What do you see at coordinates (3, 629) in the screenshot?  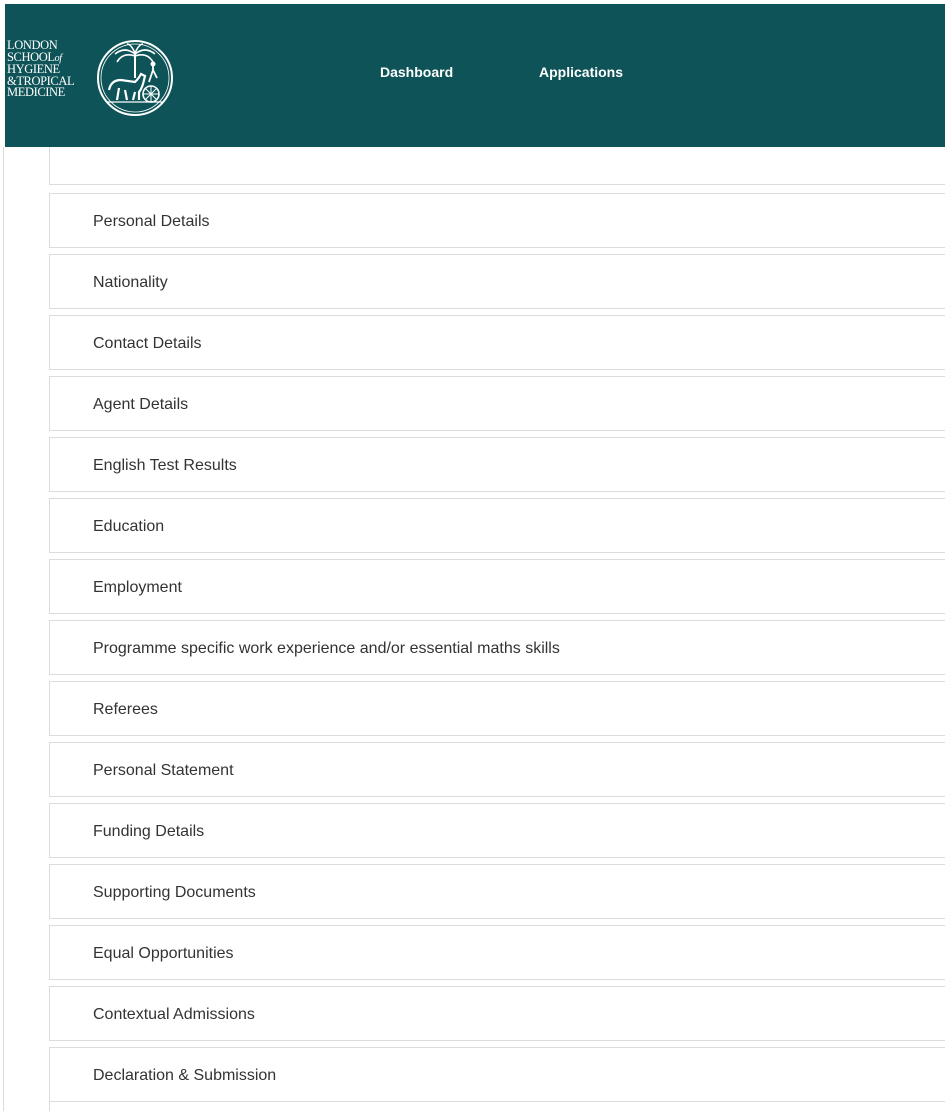 I see `page-left-border` at bounding box center [3, 629].